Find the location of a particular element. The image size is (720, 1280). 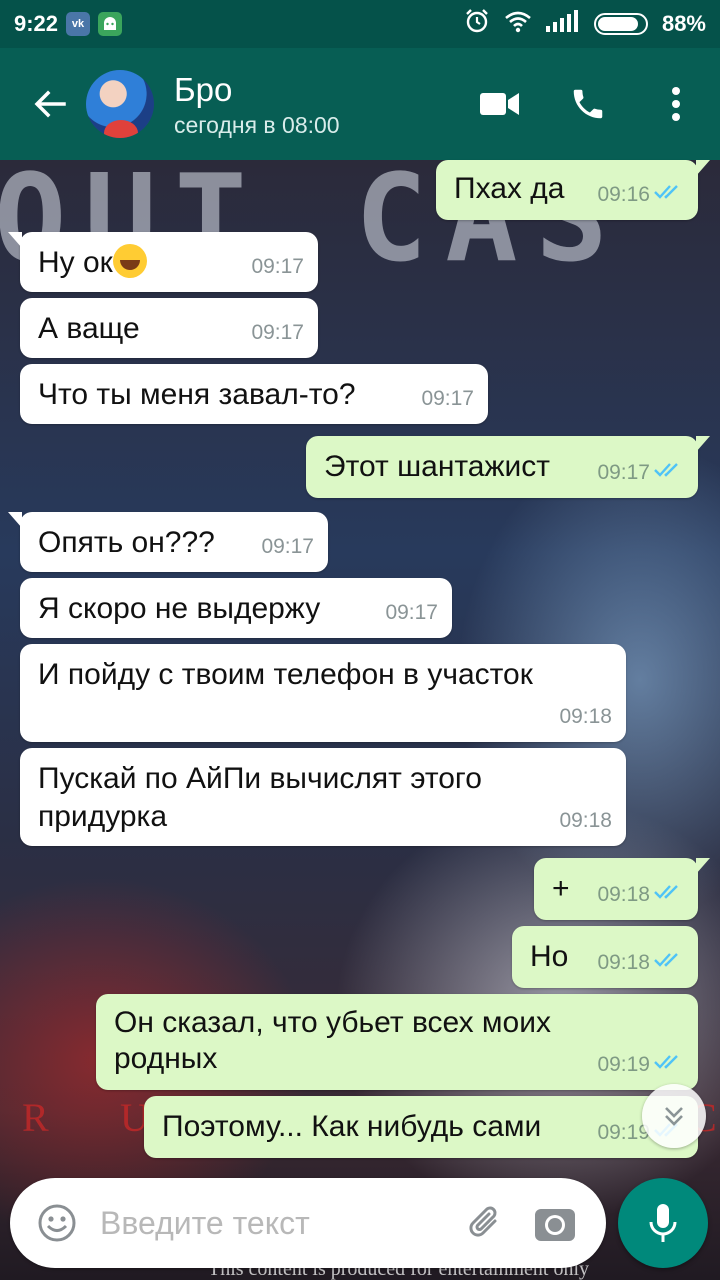

smiley-icon is located at coordinates (57, 1223).